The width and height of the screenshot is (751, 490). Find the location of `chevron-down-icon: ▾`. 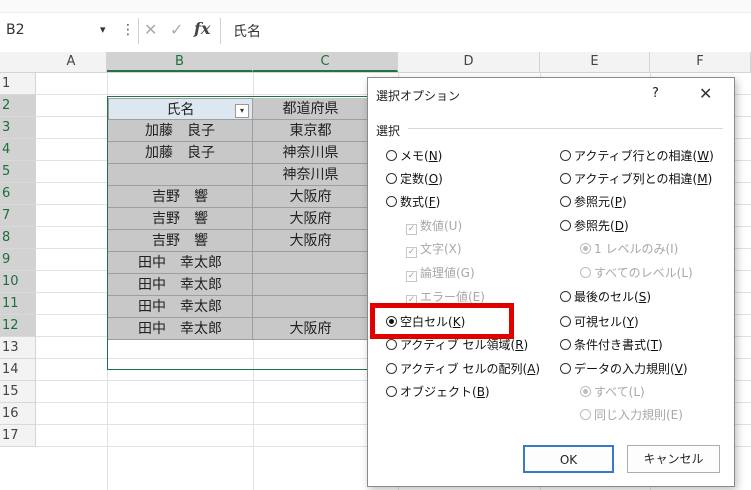

chevron-down-icon: ▾ is located at coordinates (103, 29).